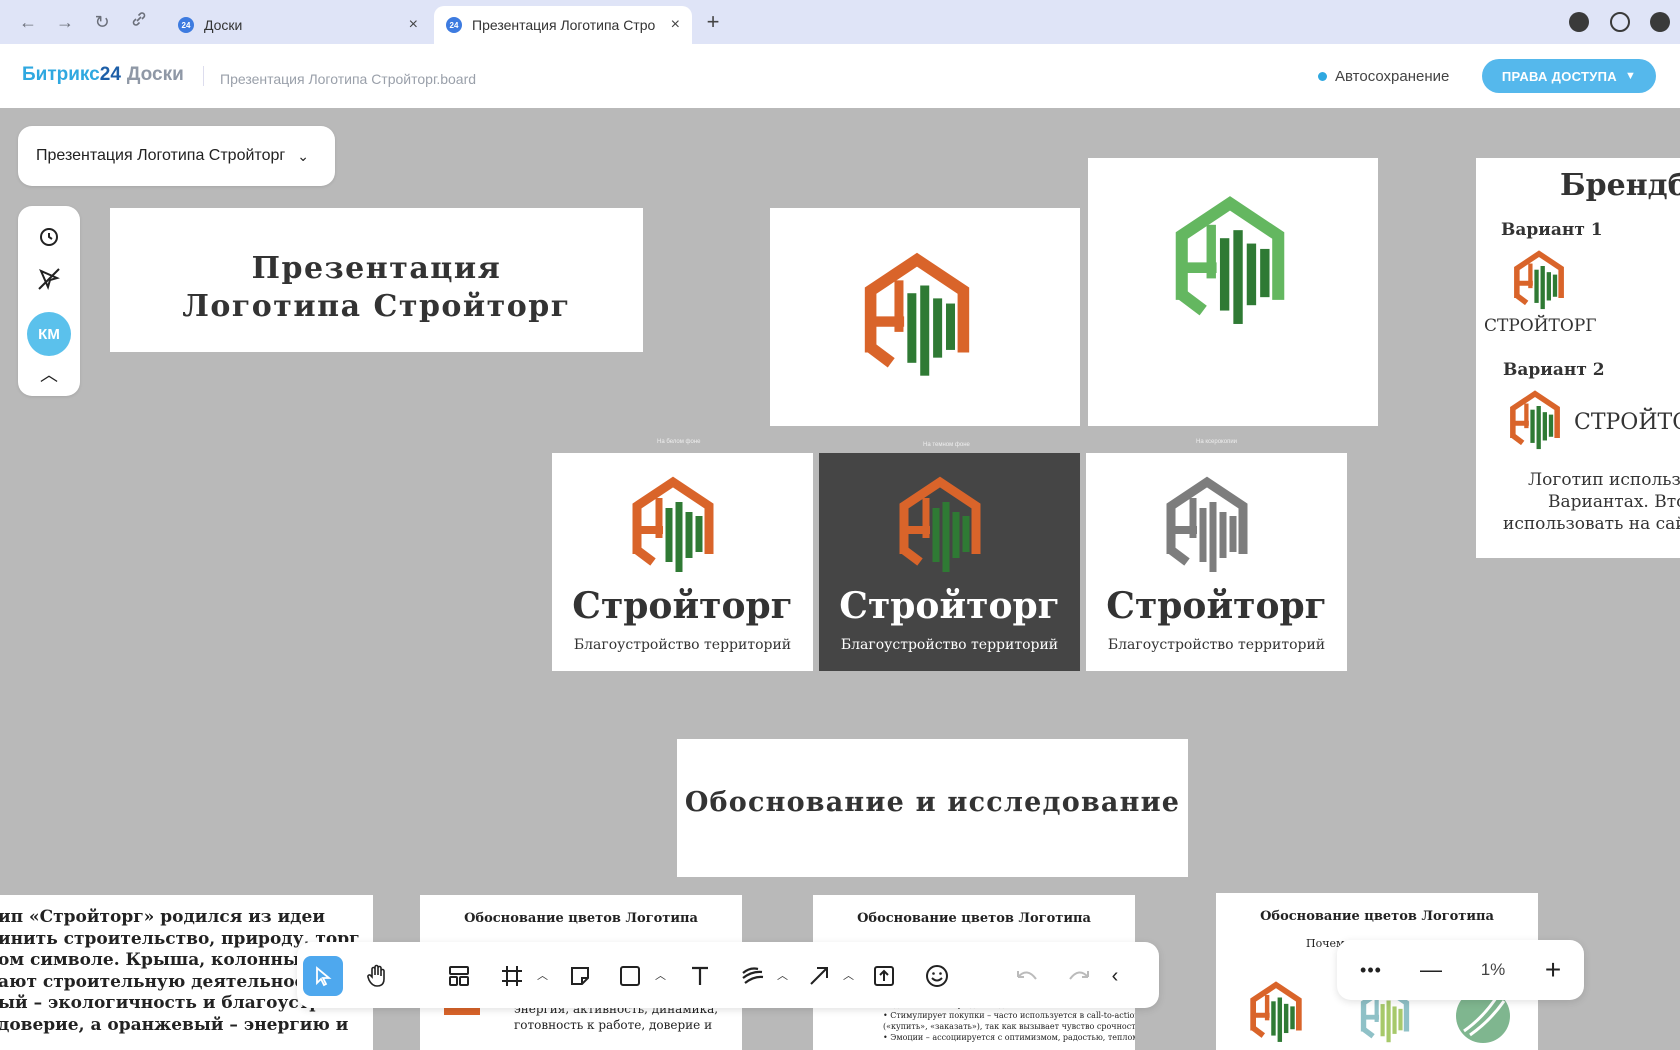 This screenshot has height=1050, width=1680. I want to click on undo-icon, so click(1027, 976).